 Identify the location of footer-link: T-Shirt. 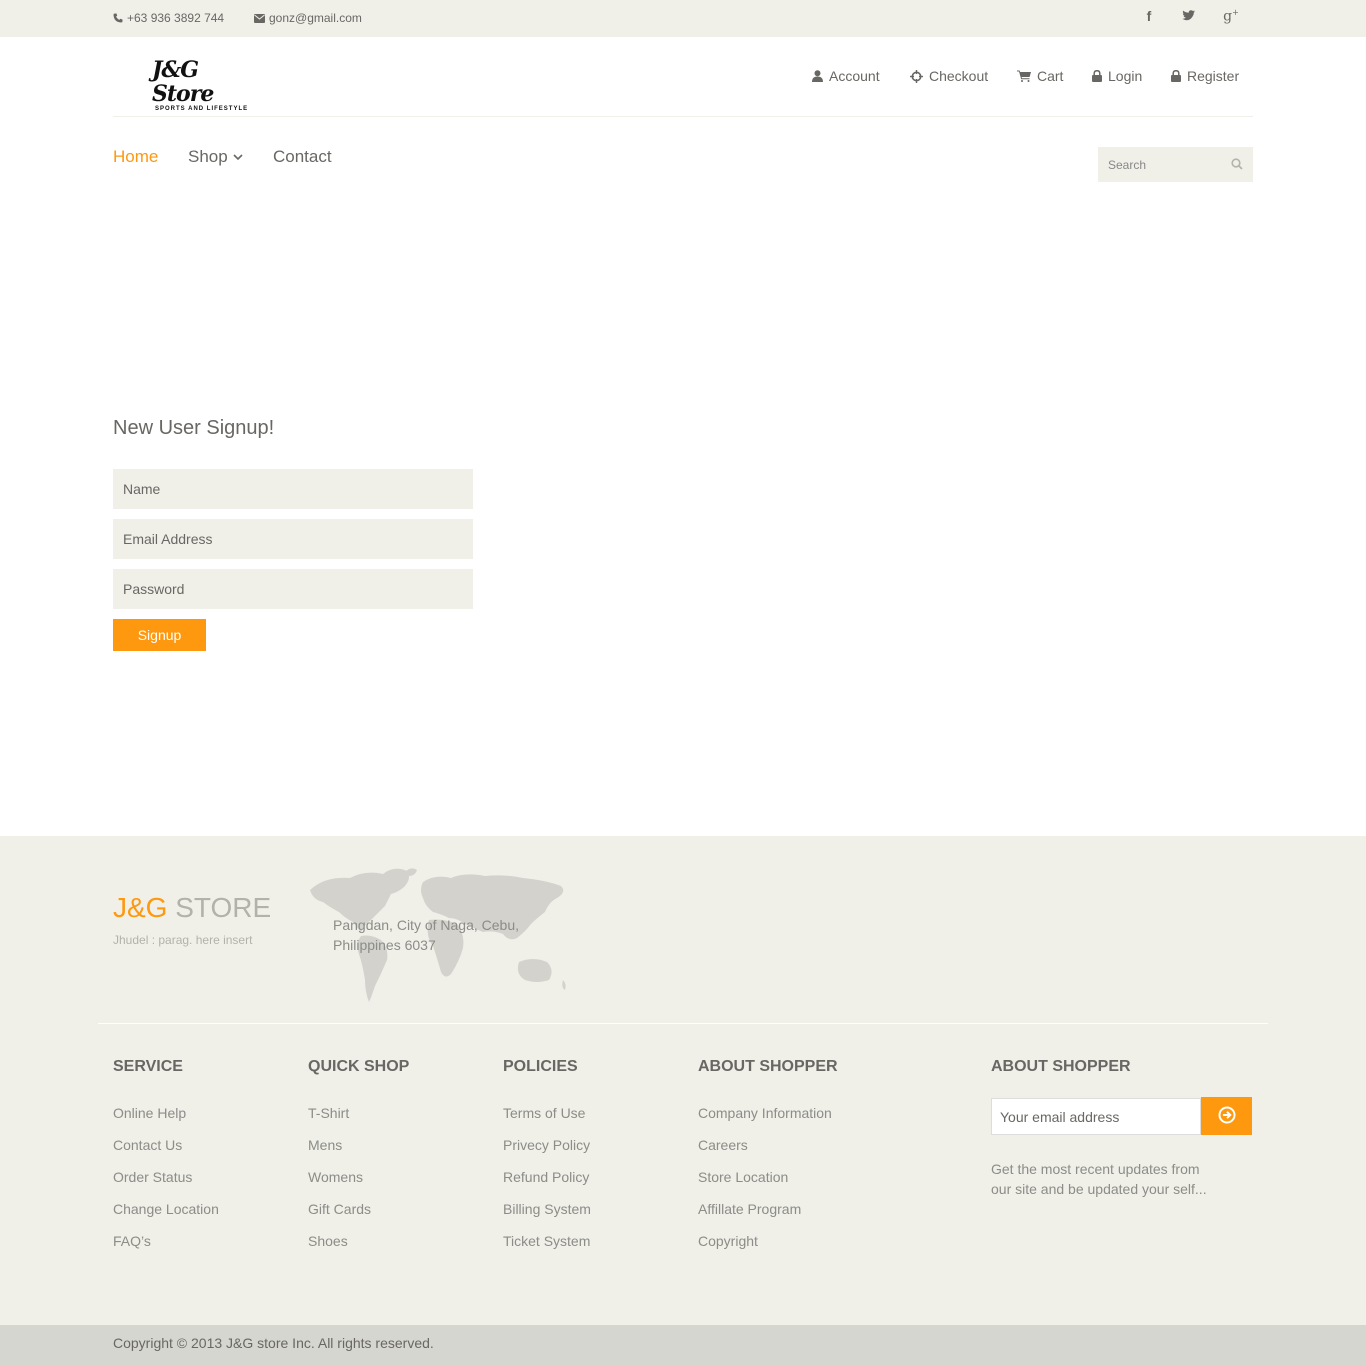
(339, 1119).